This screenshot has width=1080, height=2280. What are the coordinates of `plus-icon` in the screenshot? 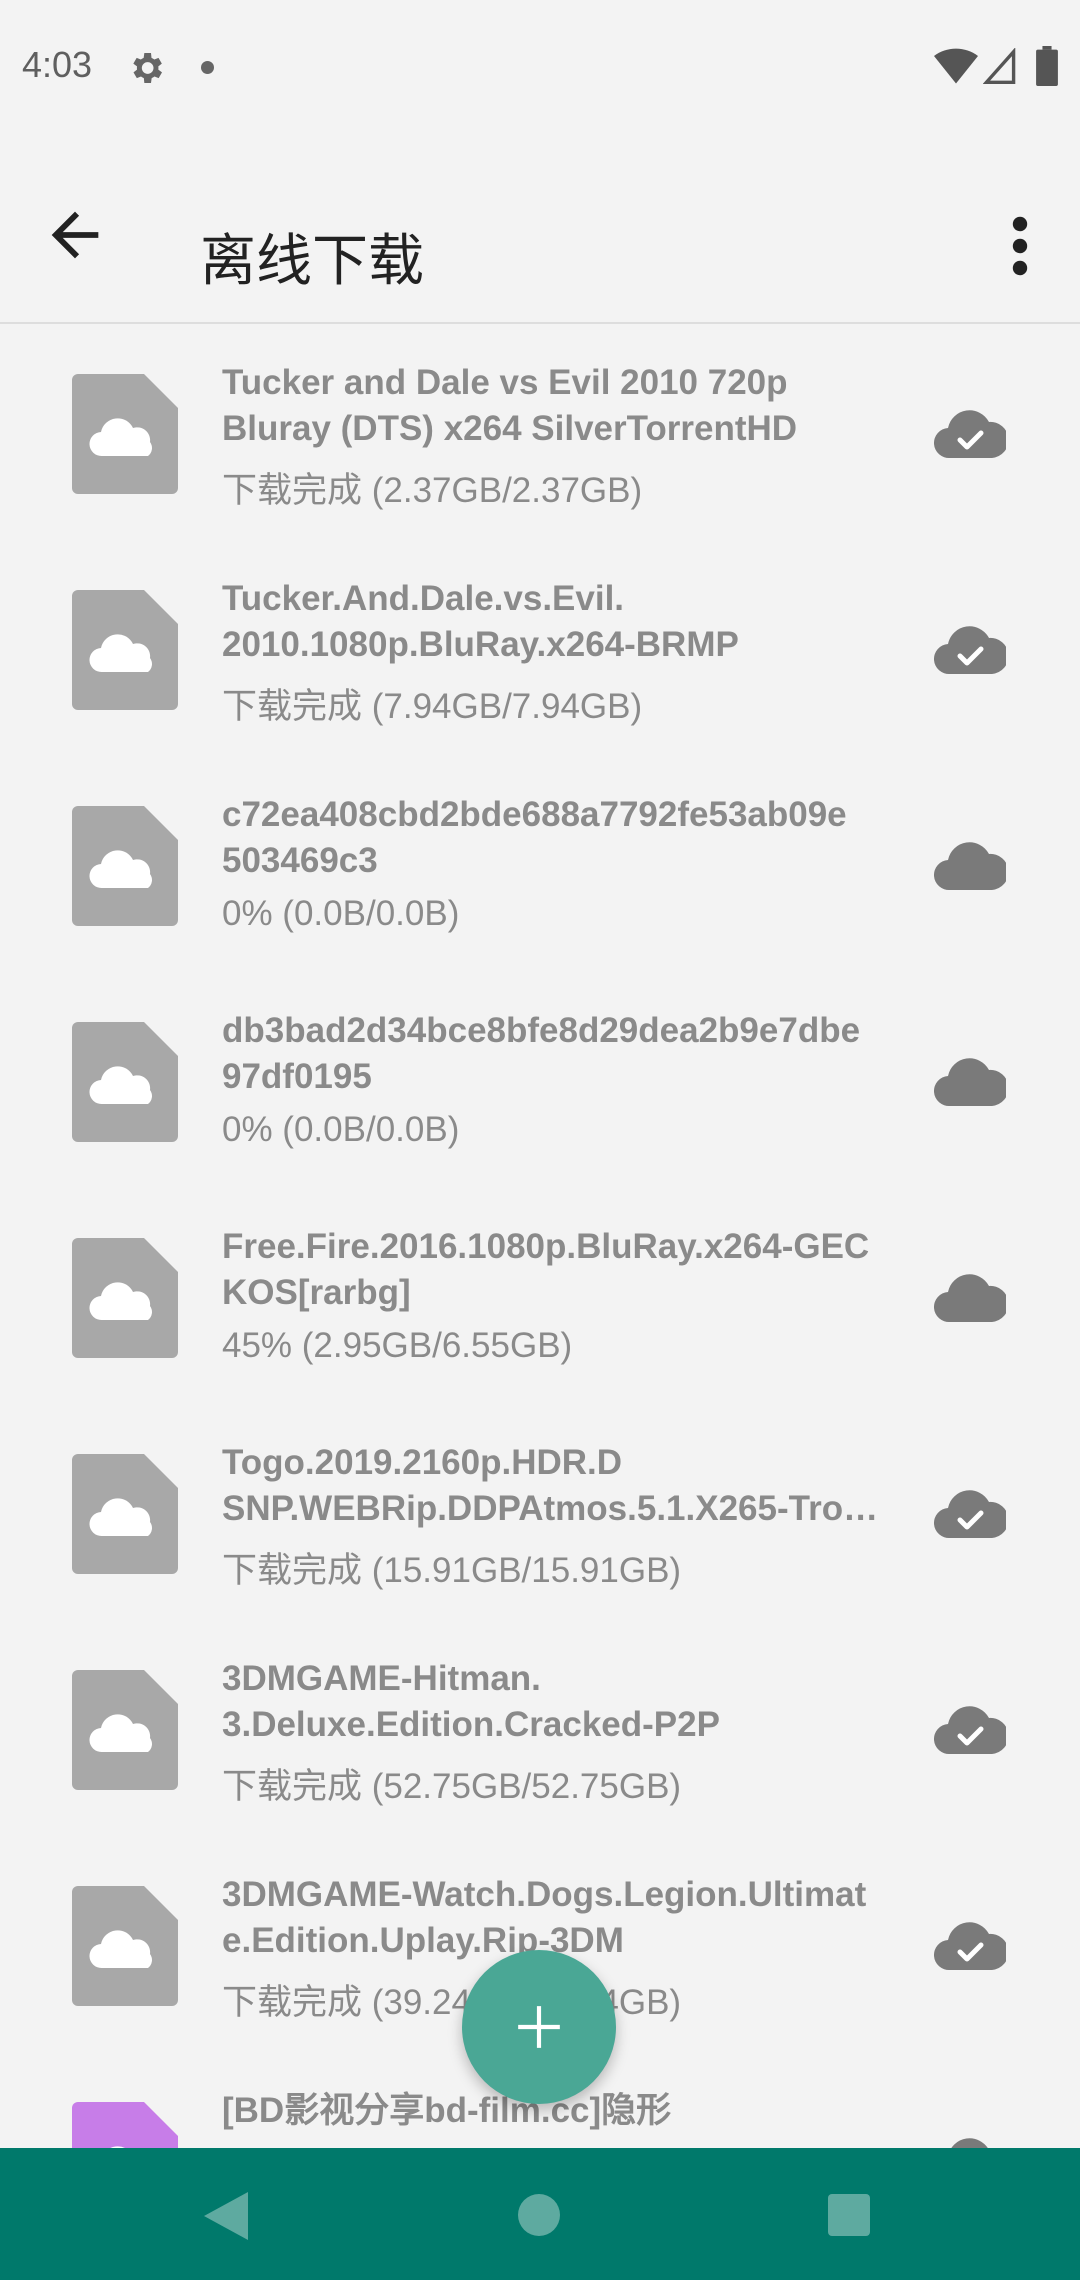 It's located at (539, 2027).